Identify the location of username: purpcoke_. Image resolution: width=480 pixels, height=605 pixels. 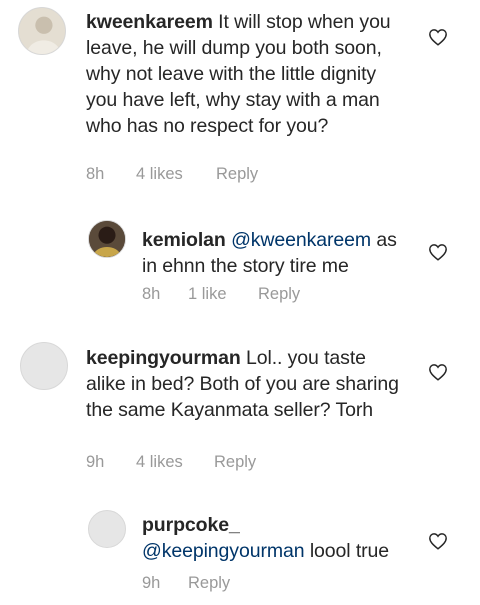
(191, 525).